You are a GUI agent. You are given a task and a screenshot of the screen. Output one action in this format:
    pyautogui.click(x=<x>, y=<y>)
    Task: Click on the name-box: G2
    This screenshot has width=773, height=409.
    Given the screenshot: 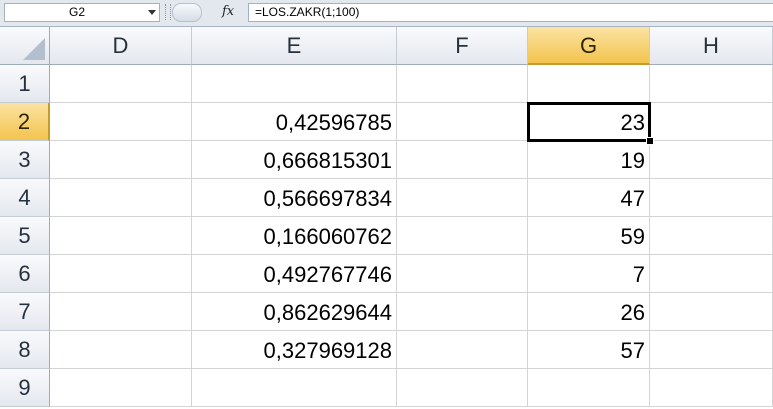 What is the action you would take?
    pyautogui.click(x=82, y=12)
    